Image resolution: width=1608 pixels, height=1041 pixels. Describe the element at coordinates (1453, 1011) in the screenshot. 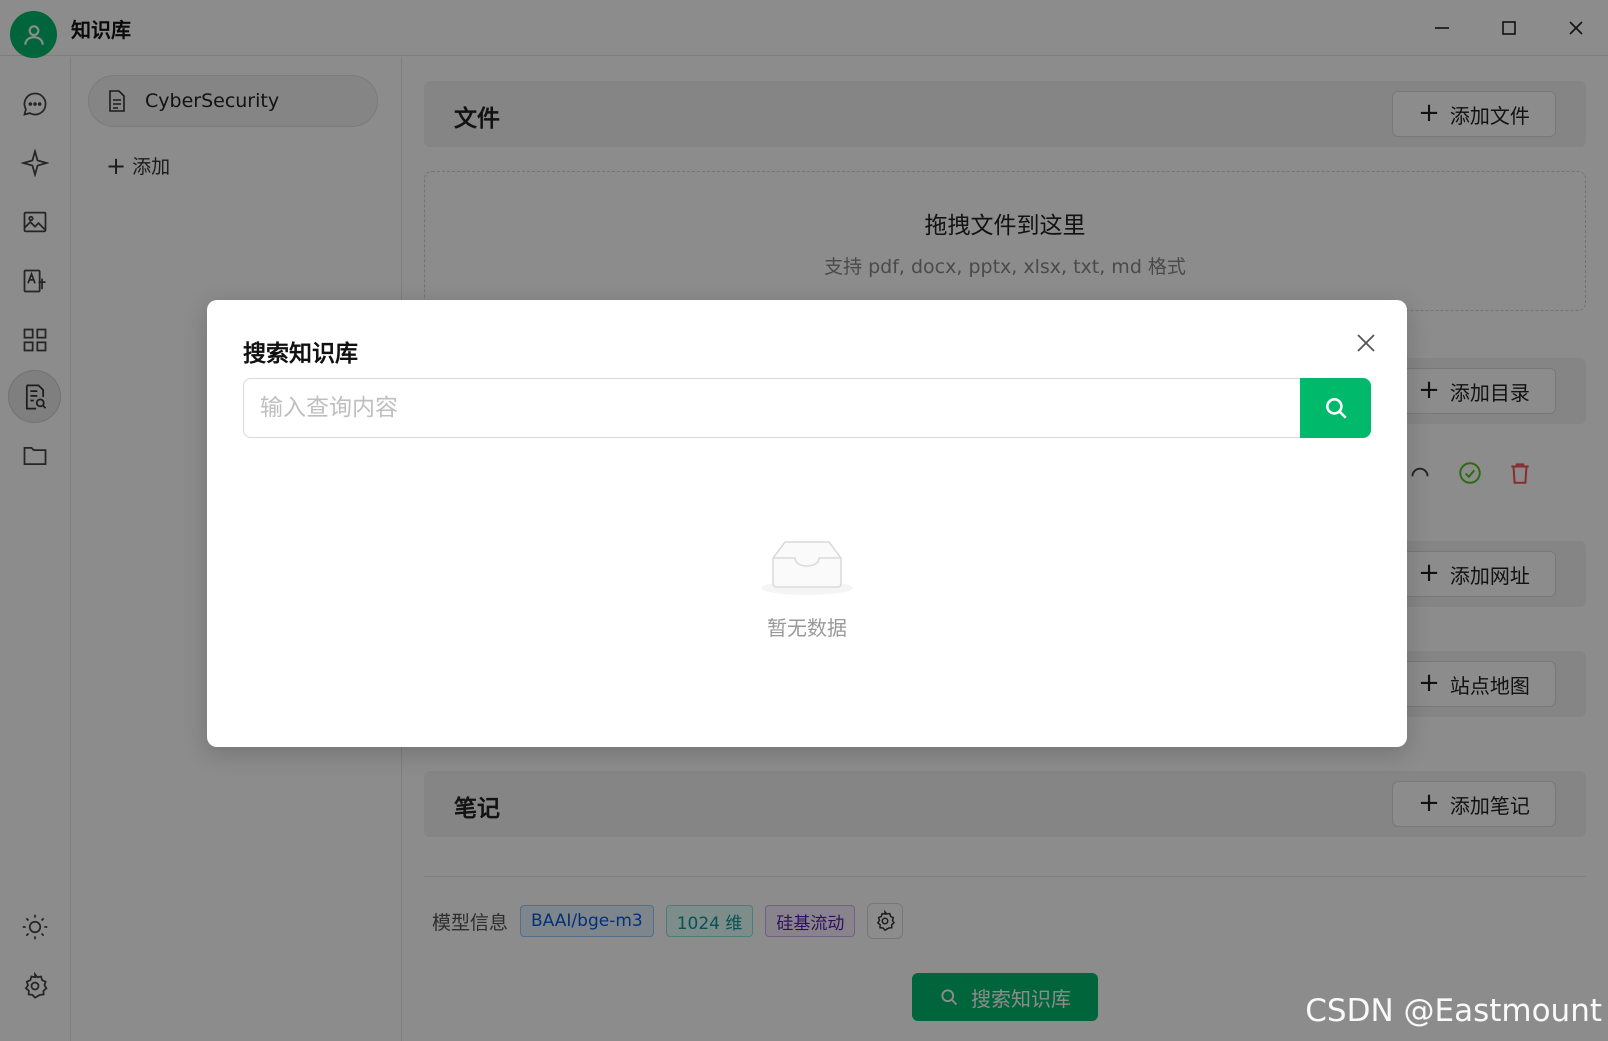

I see `watermark: CSDN @Eastmount` at that location.